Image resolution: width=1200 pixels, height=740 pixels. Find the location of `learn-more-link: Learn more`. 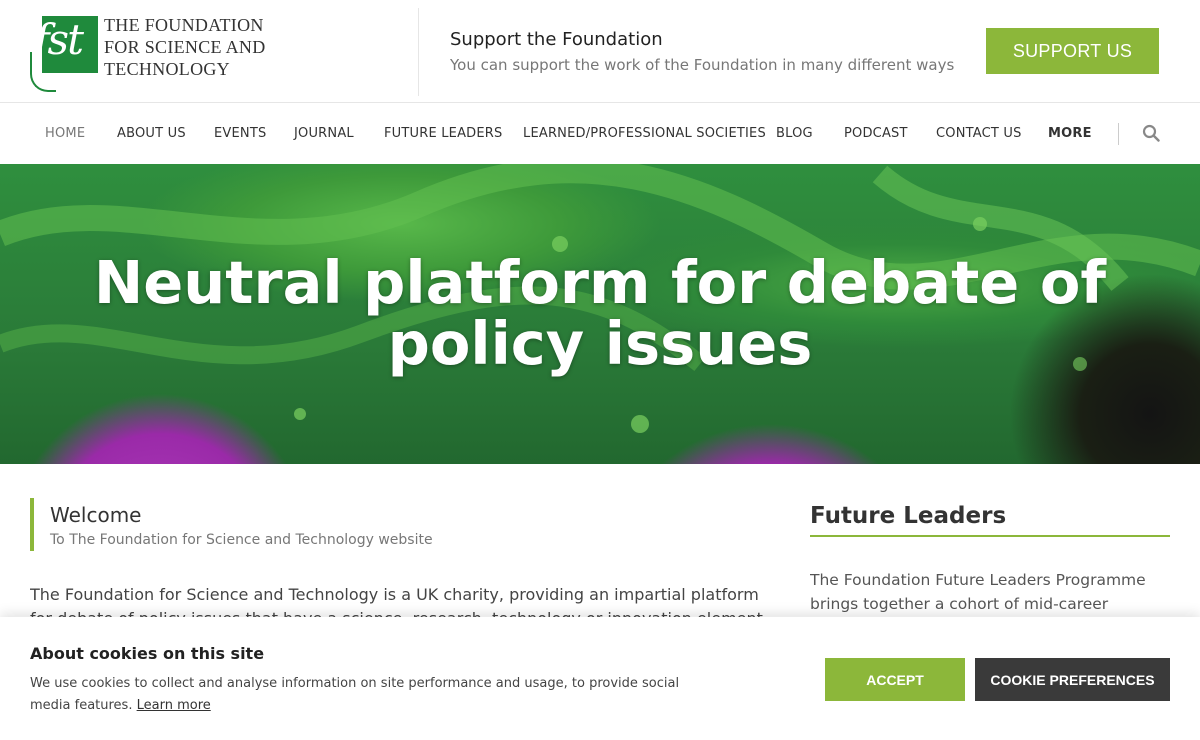

learn-more-link: Learn more is located at coordinates (174, 705).